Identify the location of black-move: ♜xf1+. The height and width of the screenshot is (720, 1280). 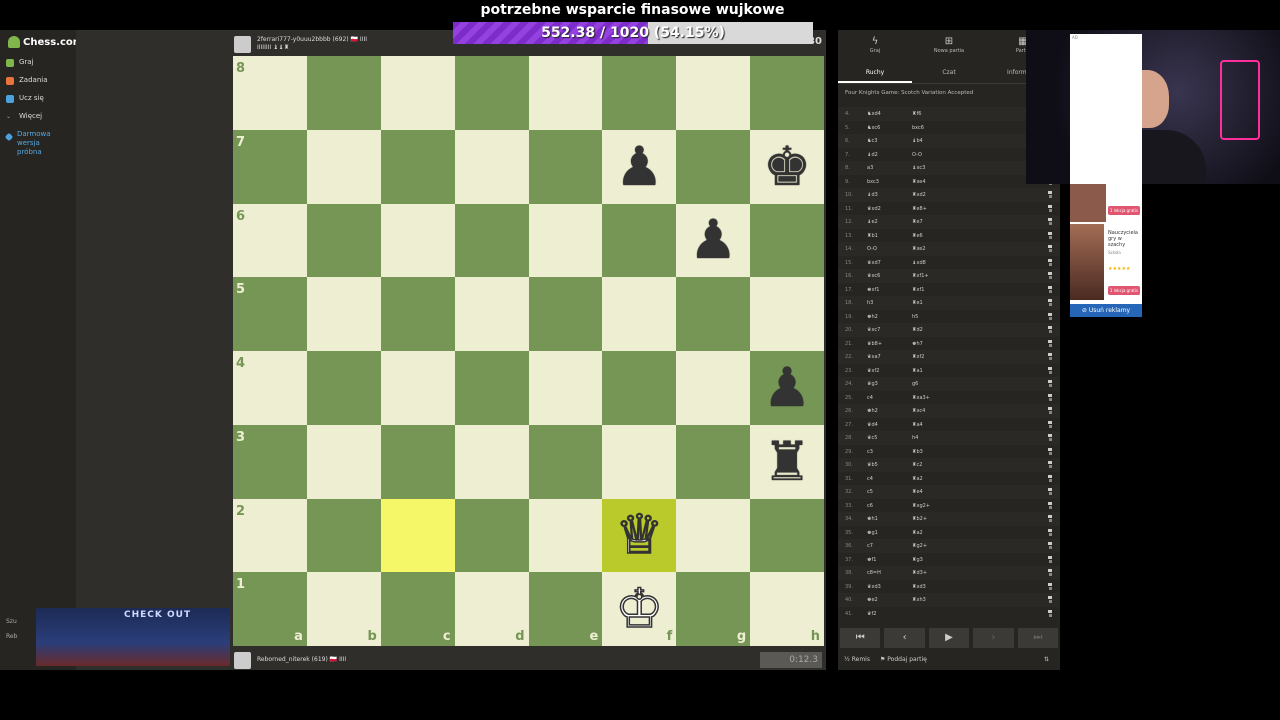
(920, 276).